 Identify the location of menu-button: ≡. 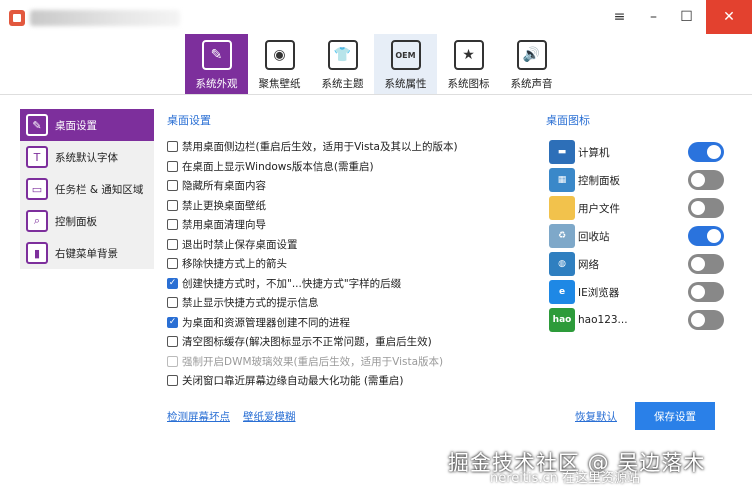
(619, 17).